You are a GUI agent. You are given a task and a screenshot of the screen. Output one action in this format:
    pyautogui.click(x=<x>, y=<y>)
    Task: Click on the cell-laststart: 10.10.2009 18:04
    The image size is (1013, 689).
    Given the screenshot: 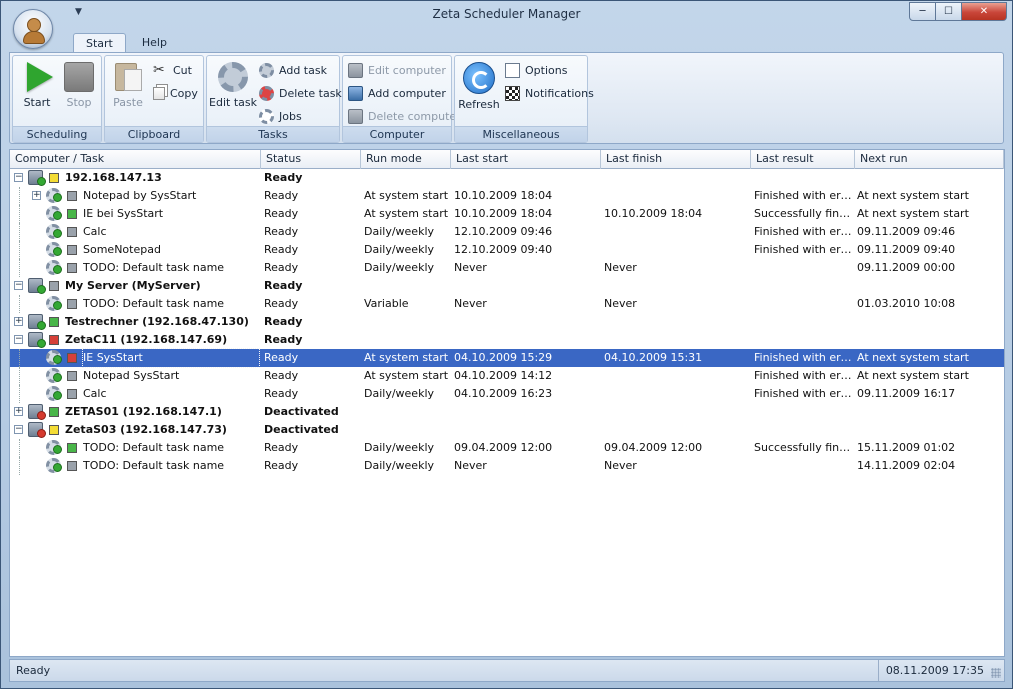 What is the action you would take?
    pyautogui.click(x=503, y=213)
    